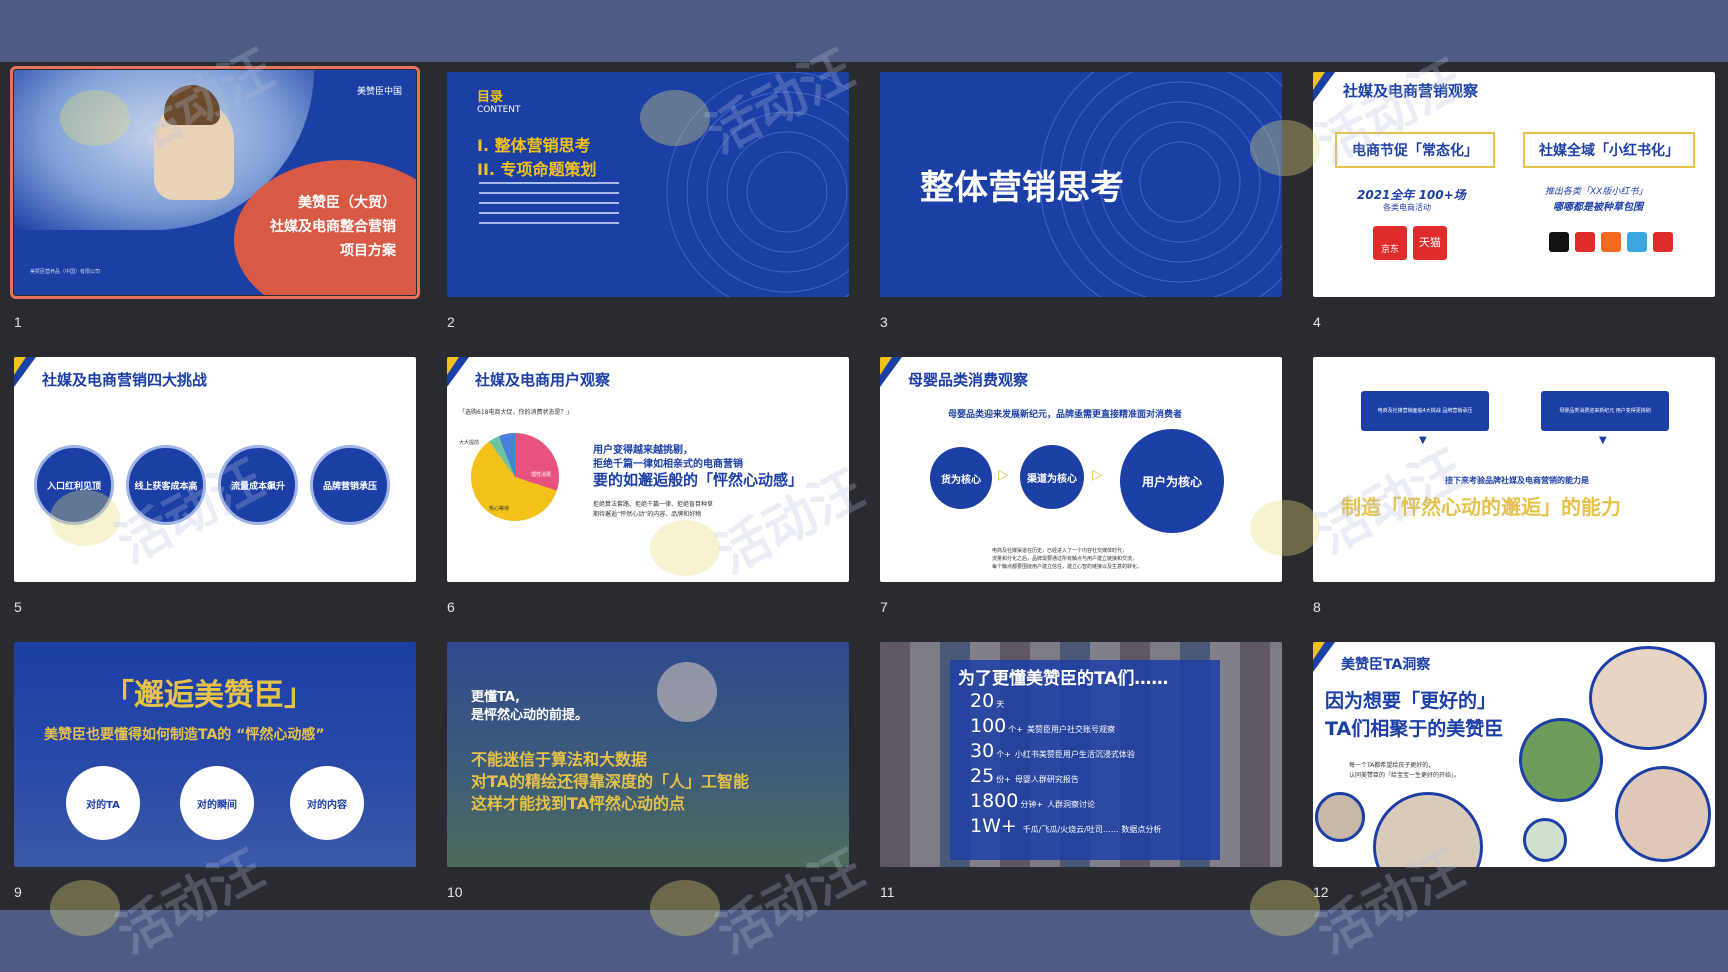  Describe the element at coordinates (455, 892) in the screenshot. I see `slide-number-10: 10` at that location.